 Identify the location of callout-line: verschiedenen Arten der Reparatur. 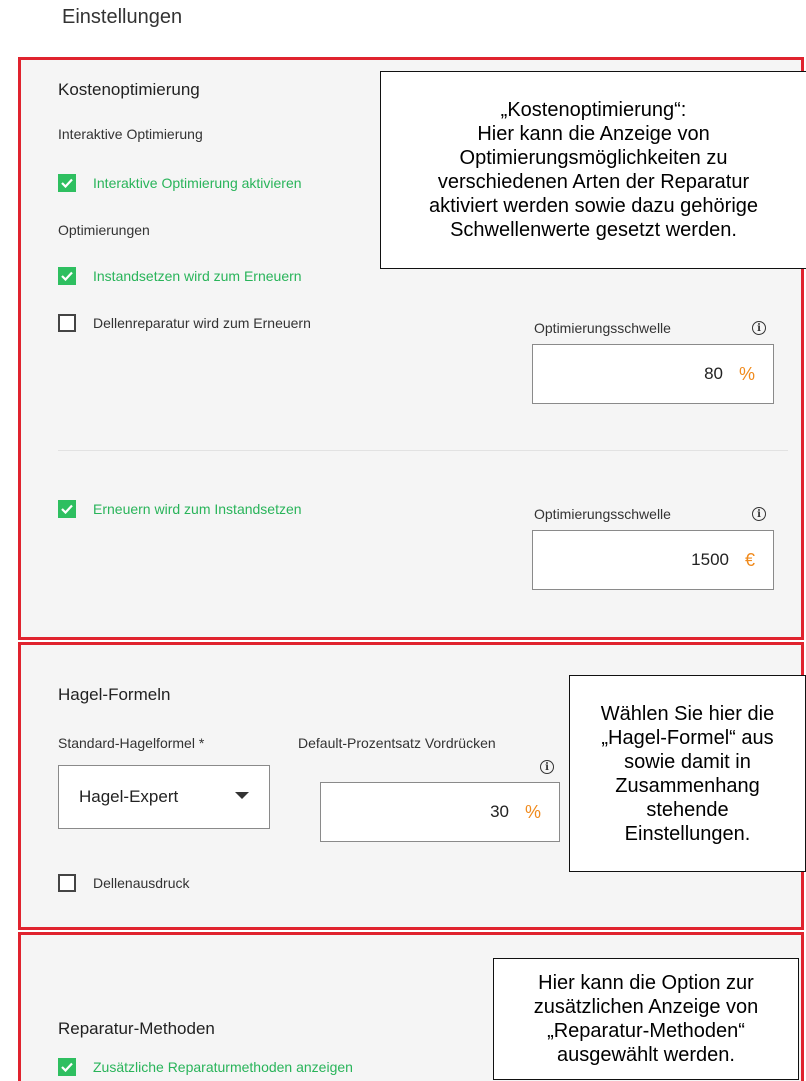
(593, 182).